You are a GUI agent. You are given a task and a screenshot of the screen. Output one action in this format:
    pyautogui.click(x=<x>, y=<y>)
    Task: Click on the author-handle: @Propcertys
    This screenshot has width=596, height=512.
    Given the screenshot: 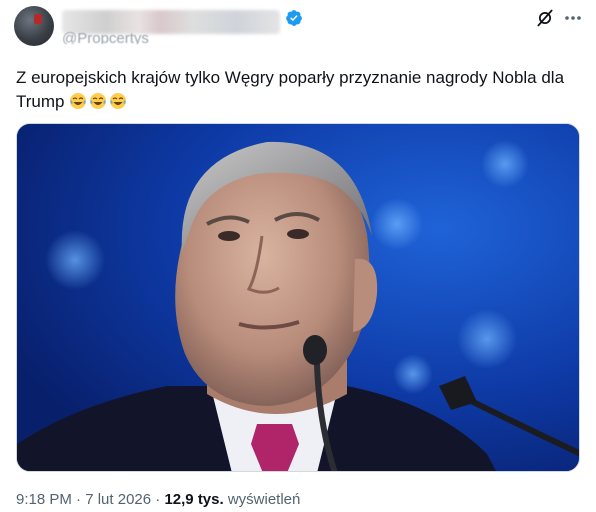 What is the action you would take?
    pyautogui.click(x=105, y=36)
    